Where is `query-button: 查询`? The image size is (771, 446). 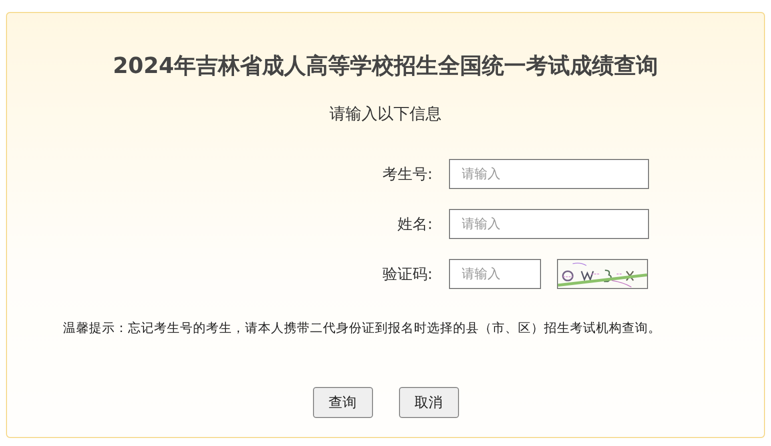 query-button: 查询 is located at coordinates (342, 402).